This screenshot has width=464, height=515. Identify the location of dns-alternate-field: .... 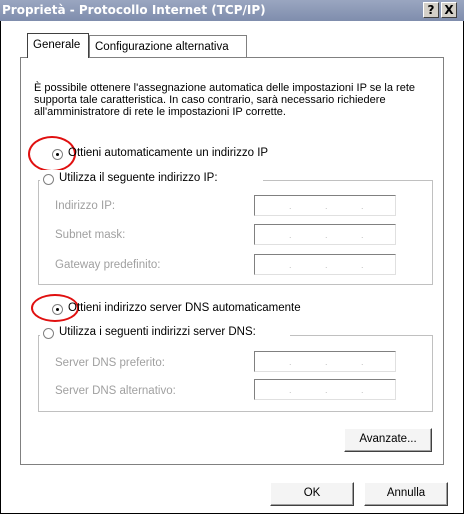
(325, 389).